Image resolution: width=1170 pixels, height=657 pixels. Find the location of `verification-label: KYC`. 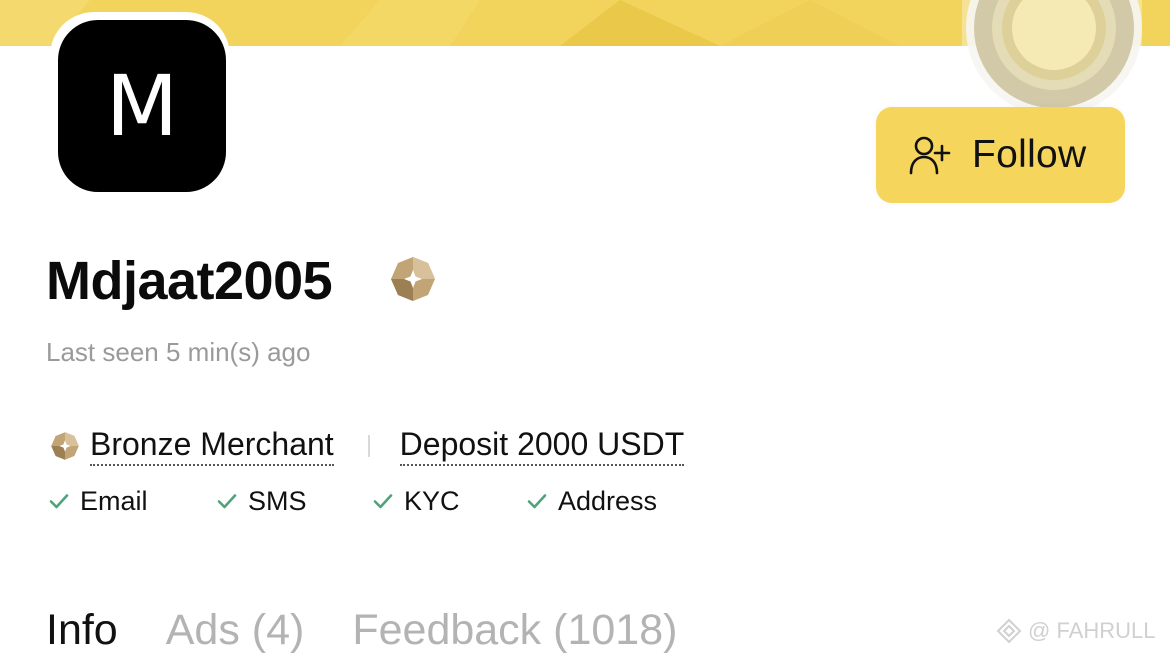

verification-label: KYC is located at coordinates (432, 500).